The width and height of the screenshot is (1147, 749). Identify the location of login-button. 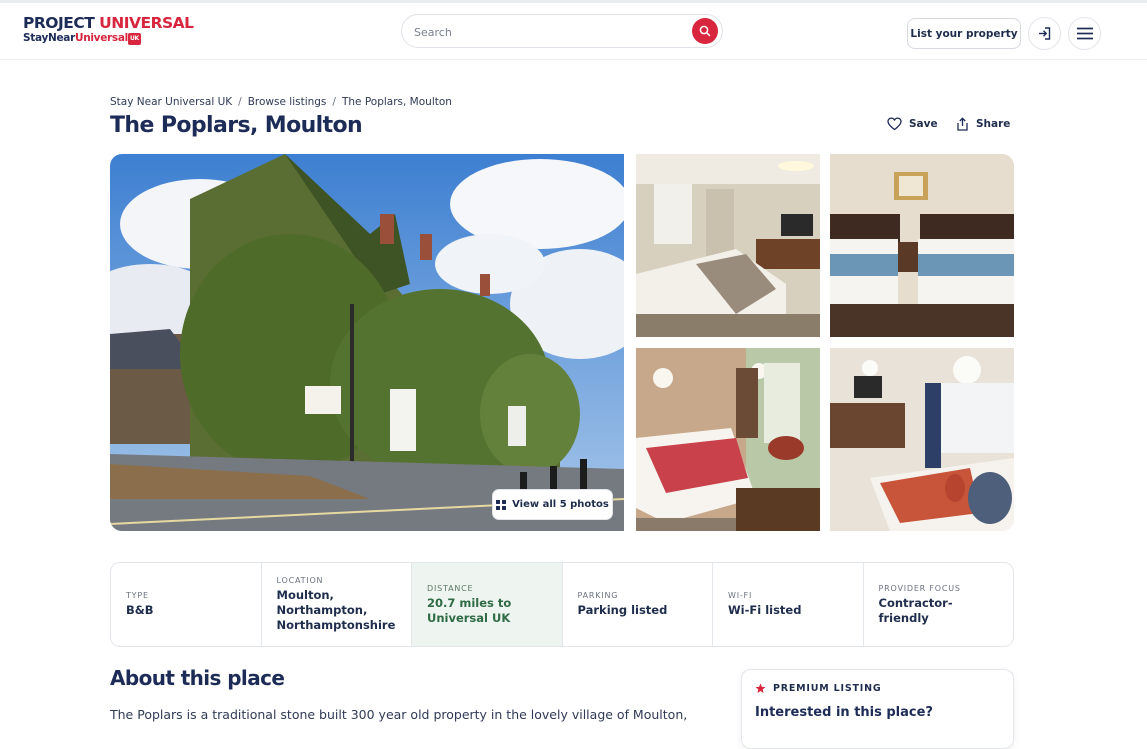
(1044, 33).